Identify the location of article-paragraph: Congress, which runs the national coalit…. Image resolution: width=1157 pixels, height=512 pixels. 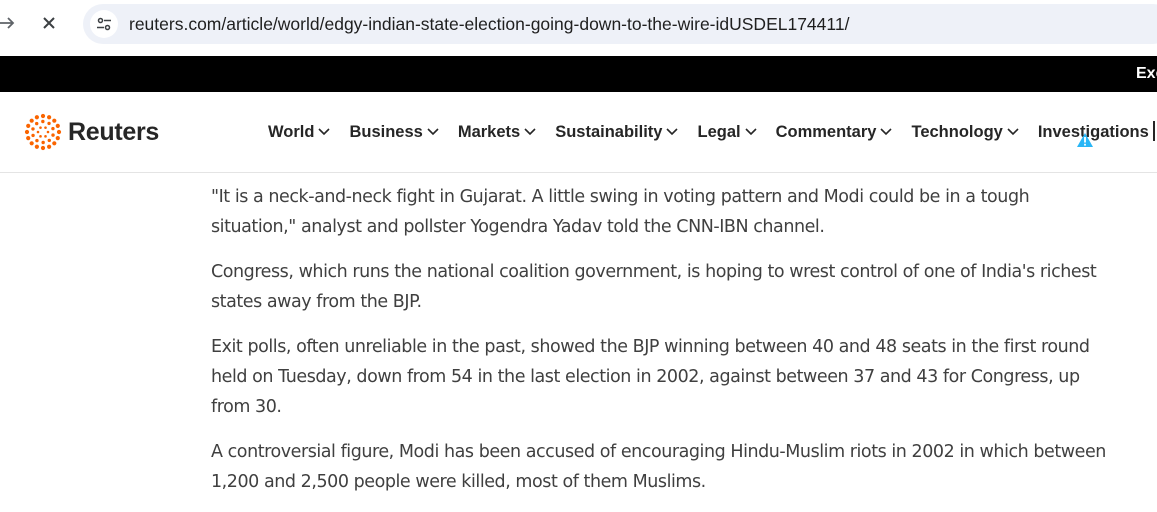
(654, 287).